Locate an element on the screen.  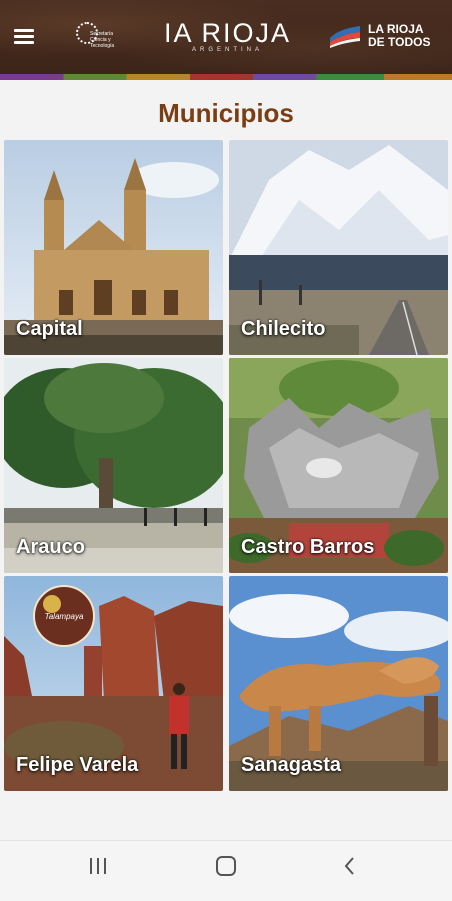
municipio-card-capital: Capital is located at coordinates (113, 247).